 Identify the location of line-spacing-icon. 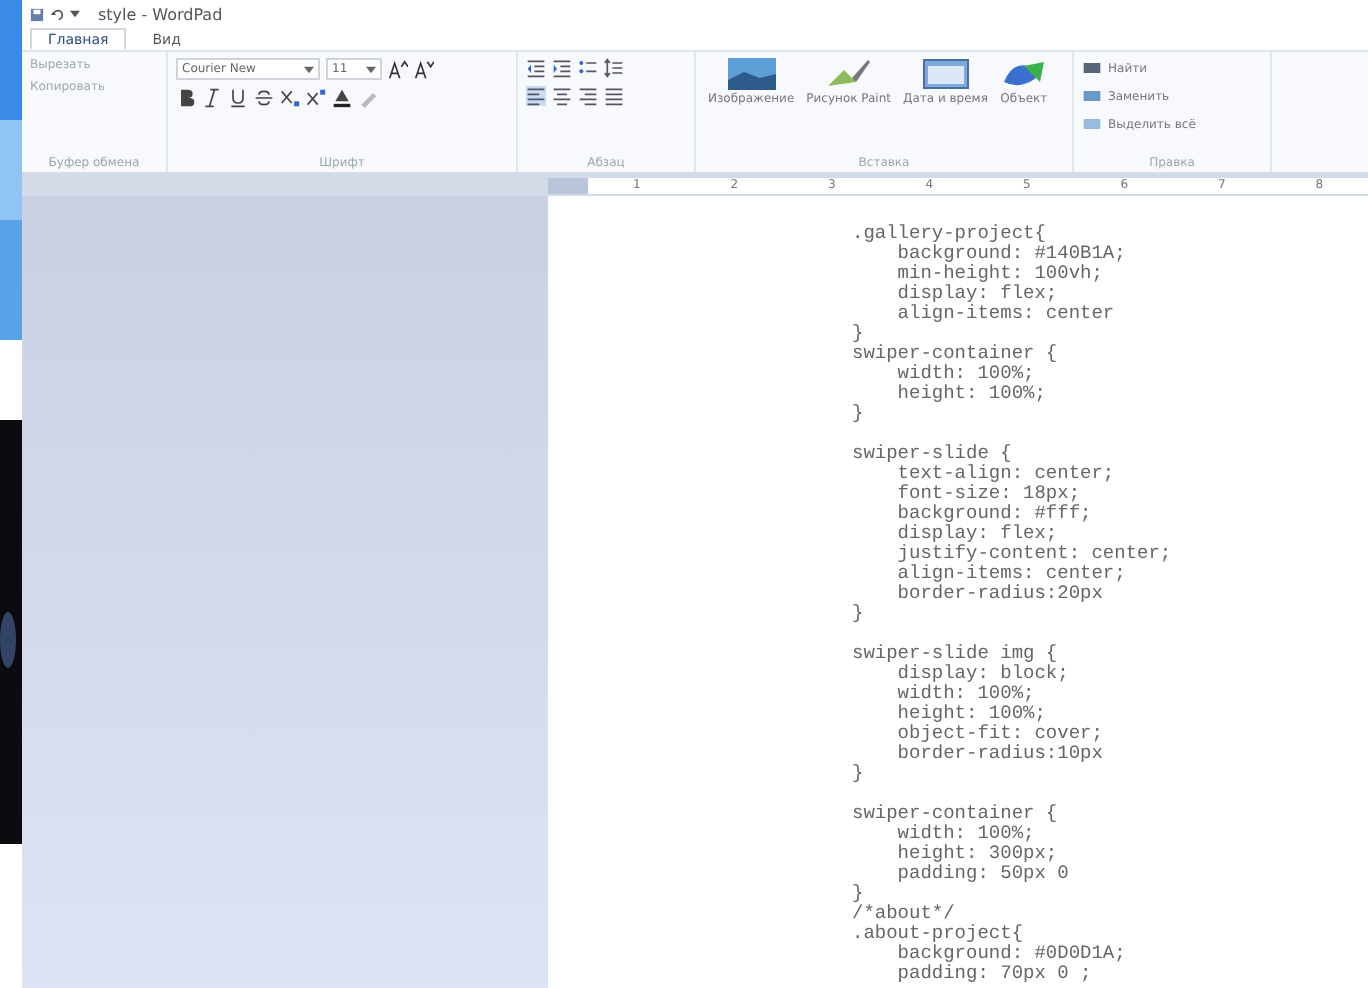
(614, 68).